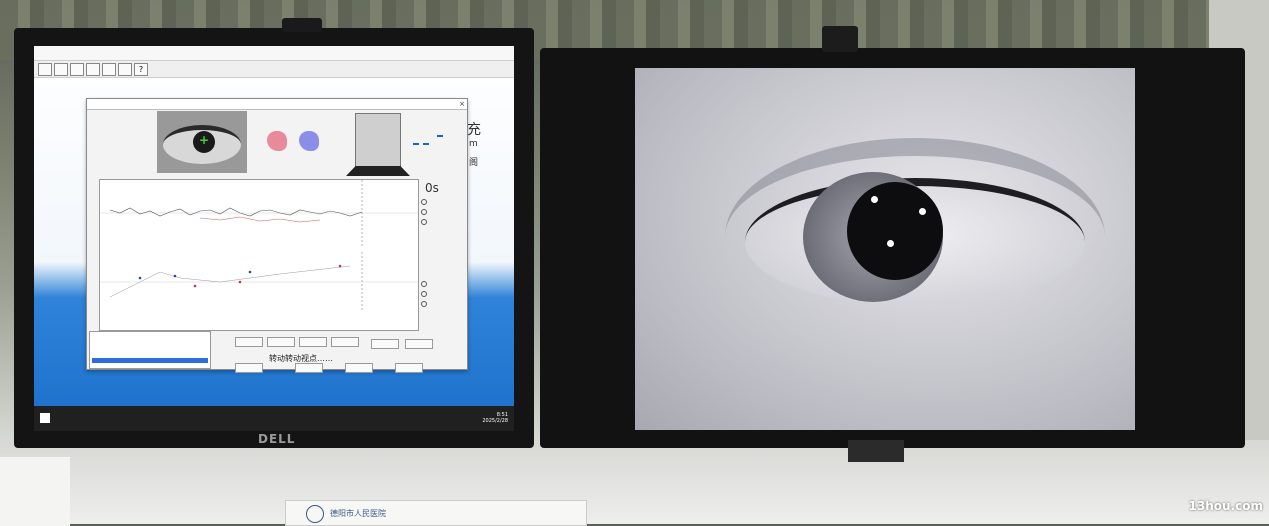  I want to click on clock-date: 2025/2/28, so click(495, 421).